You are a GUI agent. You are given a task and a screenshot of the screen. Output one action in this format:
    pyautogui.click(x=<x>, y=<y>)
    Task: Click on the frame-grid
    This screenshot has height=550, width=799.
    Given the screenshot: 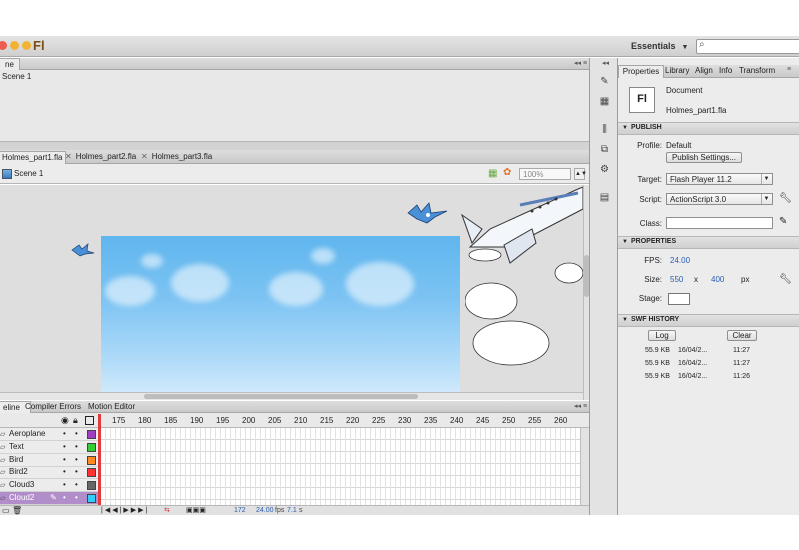 What is the action you would take?
    pyautogui.click(x=340, y=466)
    